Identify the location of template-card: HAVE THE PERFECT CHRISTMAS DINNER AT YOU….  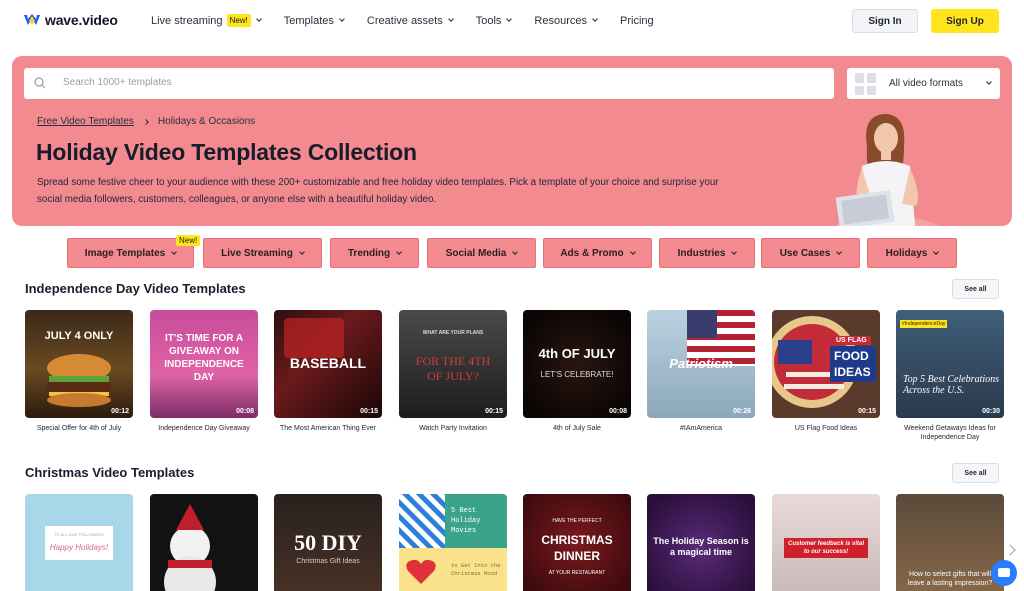
(577, 542).